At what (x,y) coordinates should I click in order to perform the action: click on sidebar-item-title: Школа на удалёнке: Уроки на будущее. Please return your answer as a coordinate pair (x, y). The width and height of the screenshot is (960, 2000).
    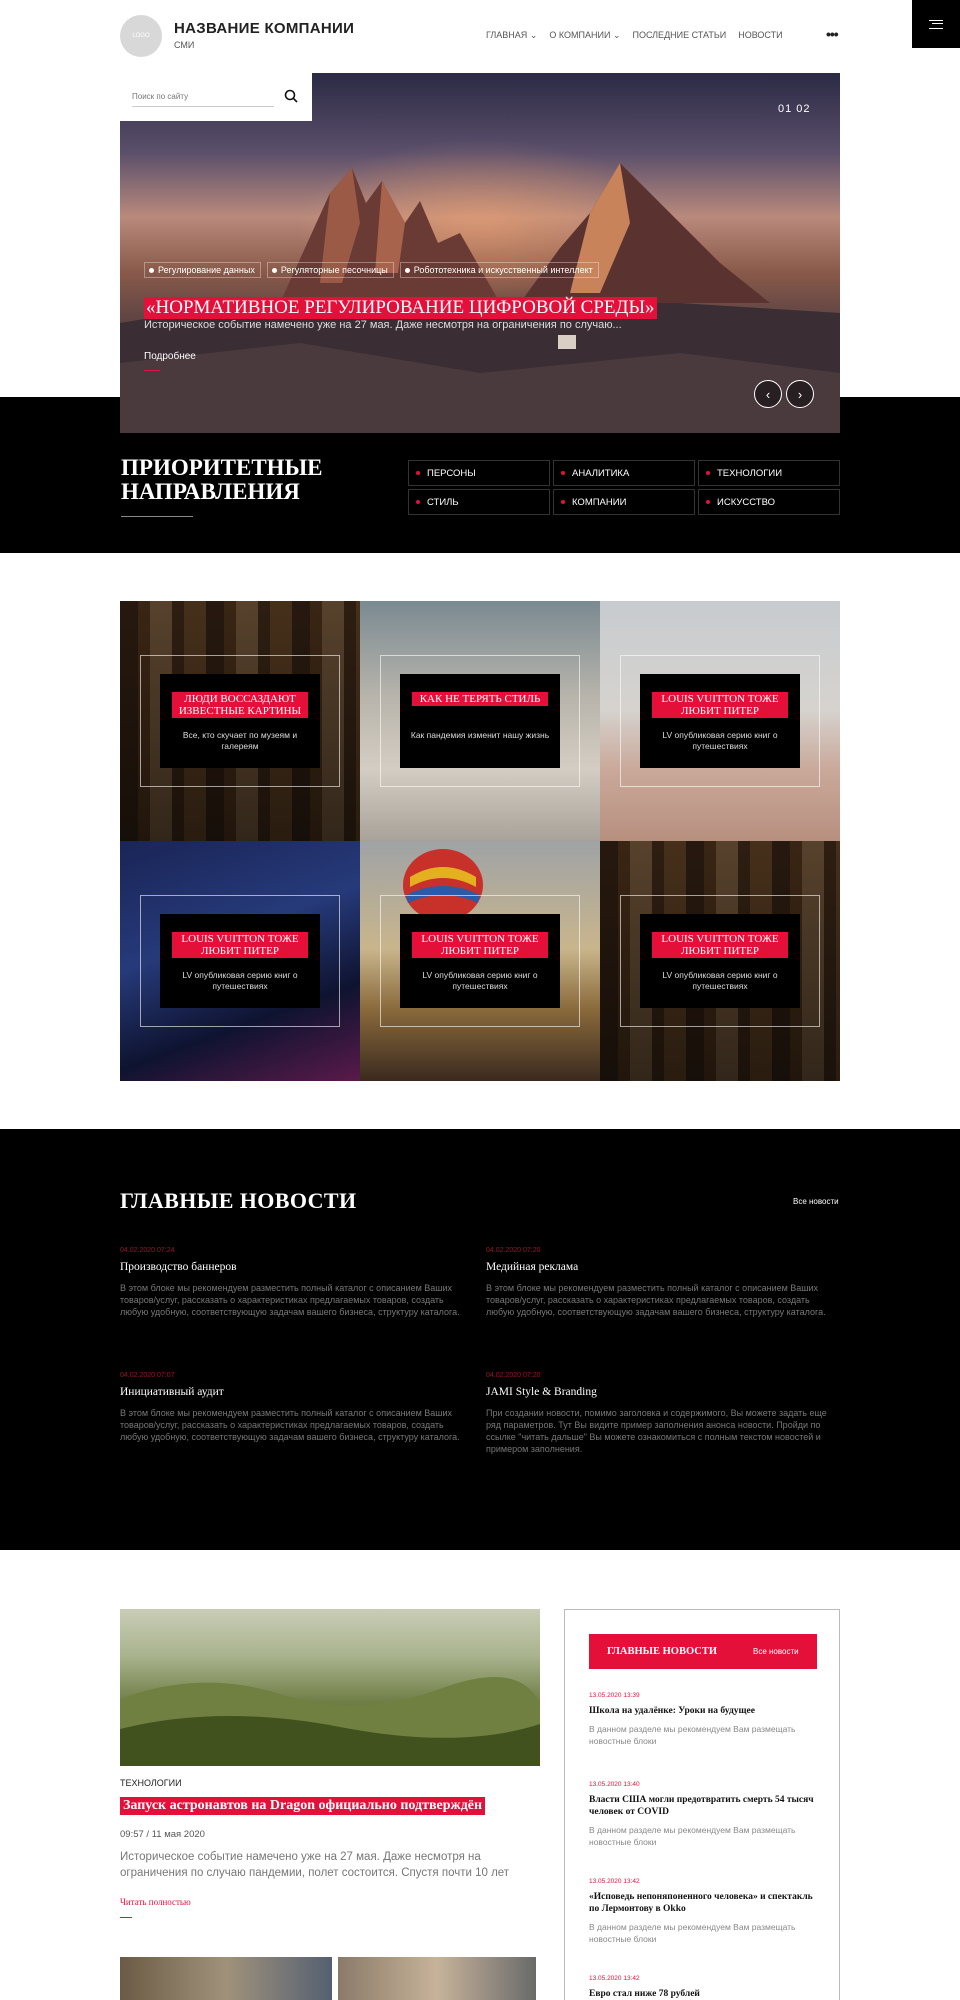
    Looking at the image, I should click on (705, 1711).